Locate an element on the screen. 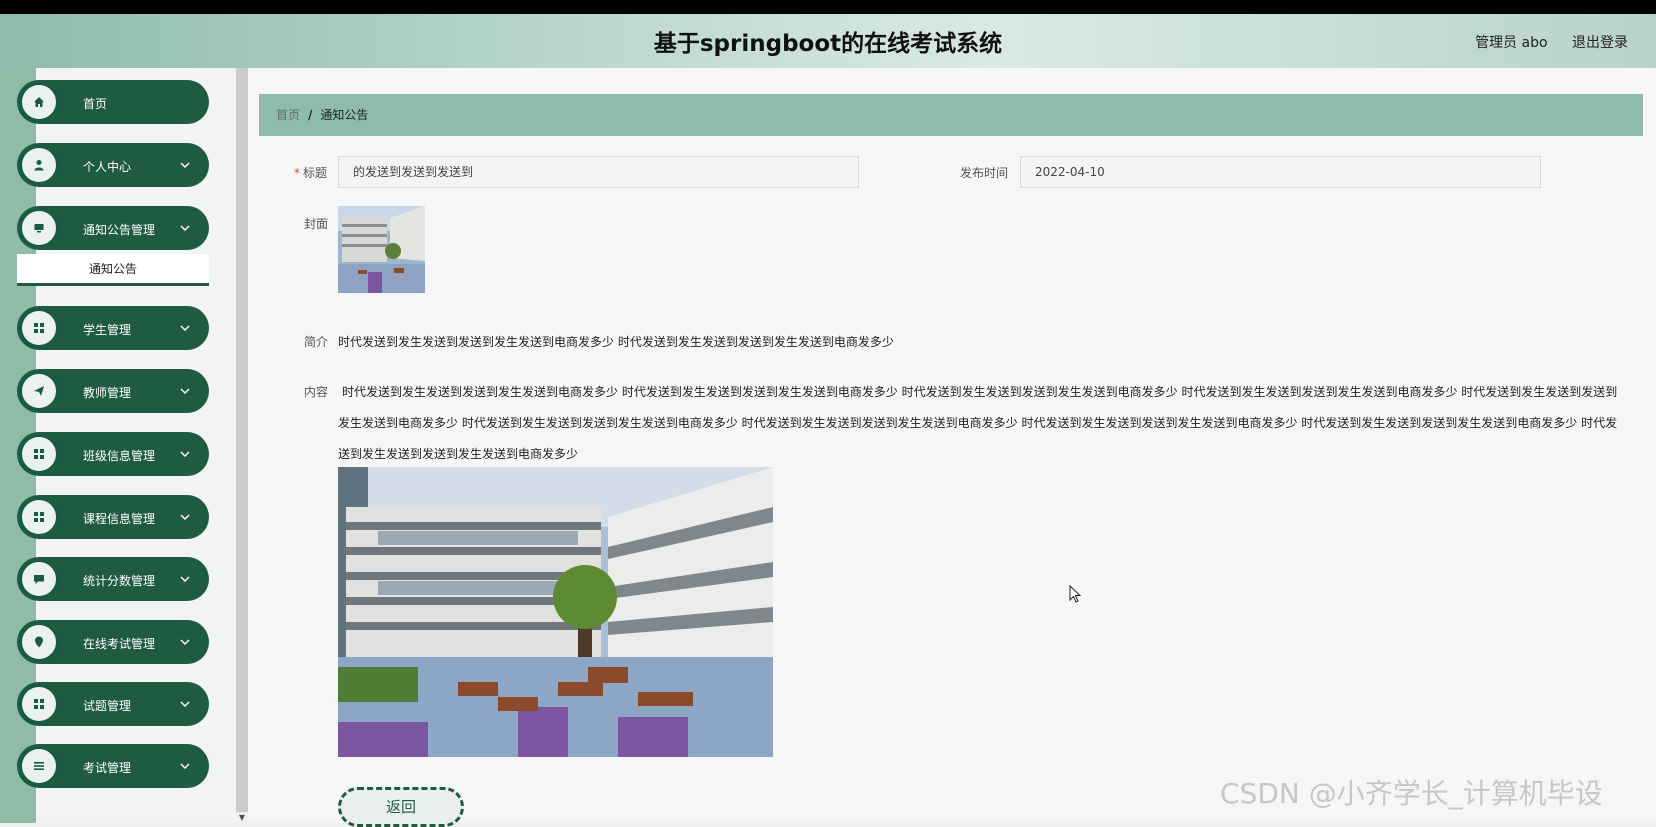 This screenshot has width=1656, height=827. cover-image is located at coordinates (381, 249).